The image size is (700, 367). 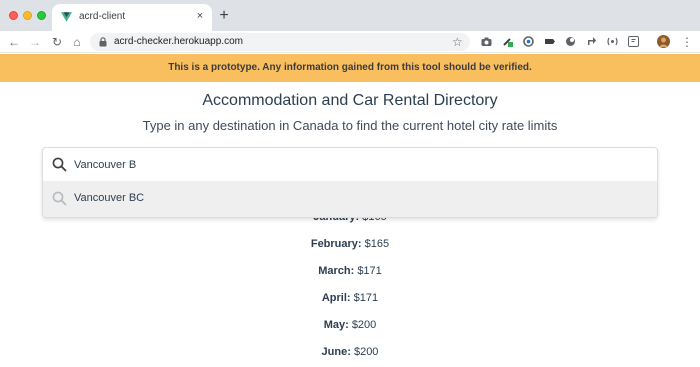 I want to click on browser-menu-icon: ⋮, so click(x=687, y=42).